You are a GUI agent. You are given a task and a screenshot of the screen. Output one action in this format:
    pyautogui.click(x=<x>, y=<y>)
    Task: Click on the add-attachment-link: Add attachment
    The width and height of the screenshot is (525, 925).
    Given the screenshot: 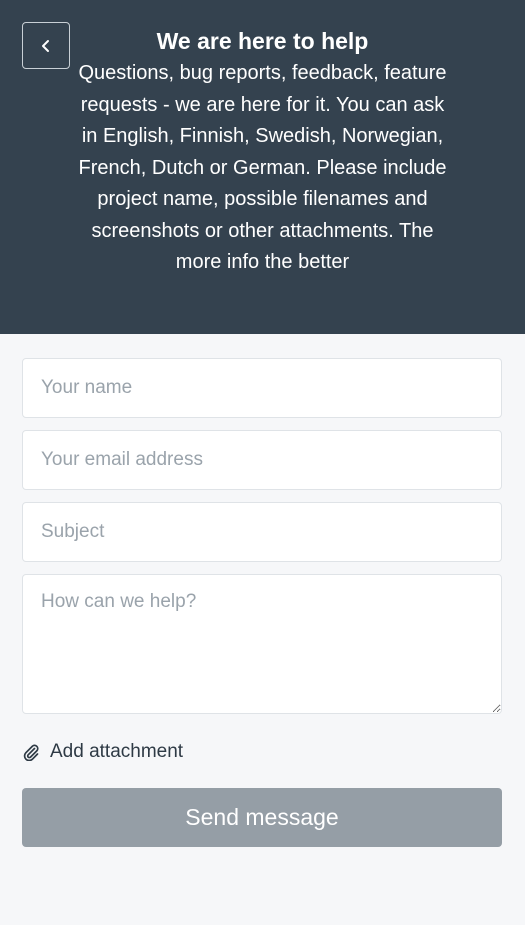 What is the action you would take?
    pyautogui.click(x=102, y=752)
    